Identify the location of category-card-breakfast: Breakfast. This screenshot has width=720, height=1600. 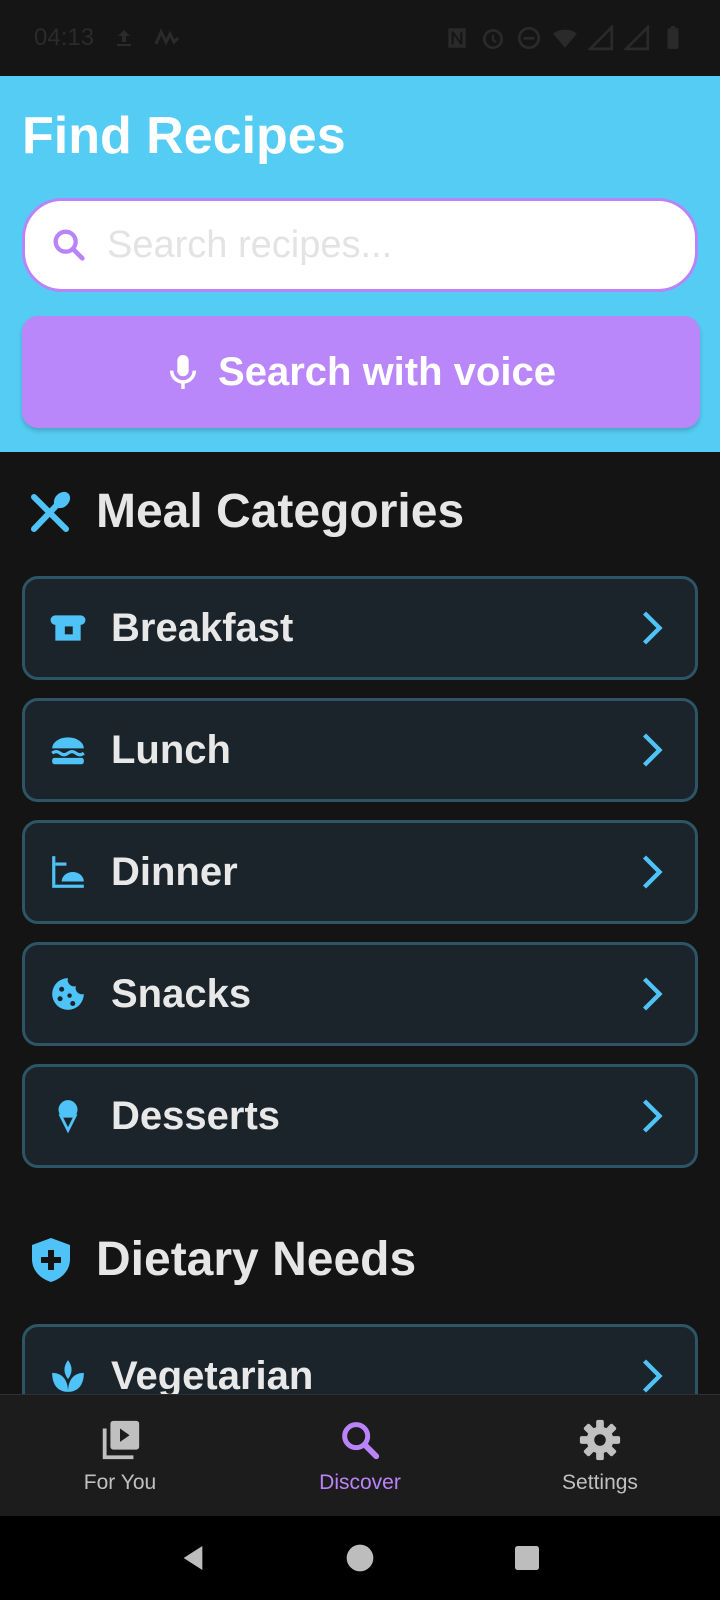
(360, 628).